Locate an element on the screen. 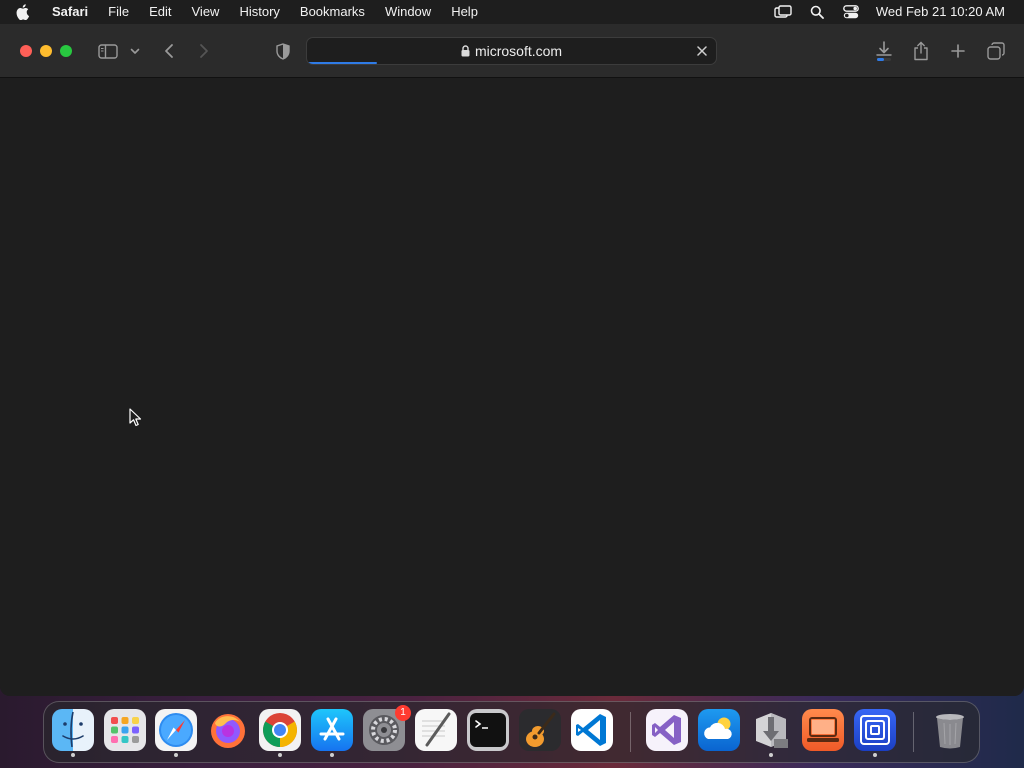 Image resolution: width=1024 pixels, height=768 pixels. mouse-pointer-icon is located at coordinates (136, 418).